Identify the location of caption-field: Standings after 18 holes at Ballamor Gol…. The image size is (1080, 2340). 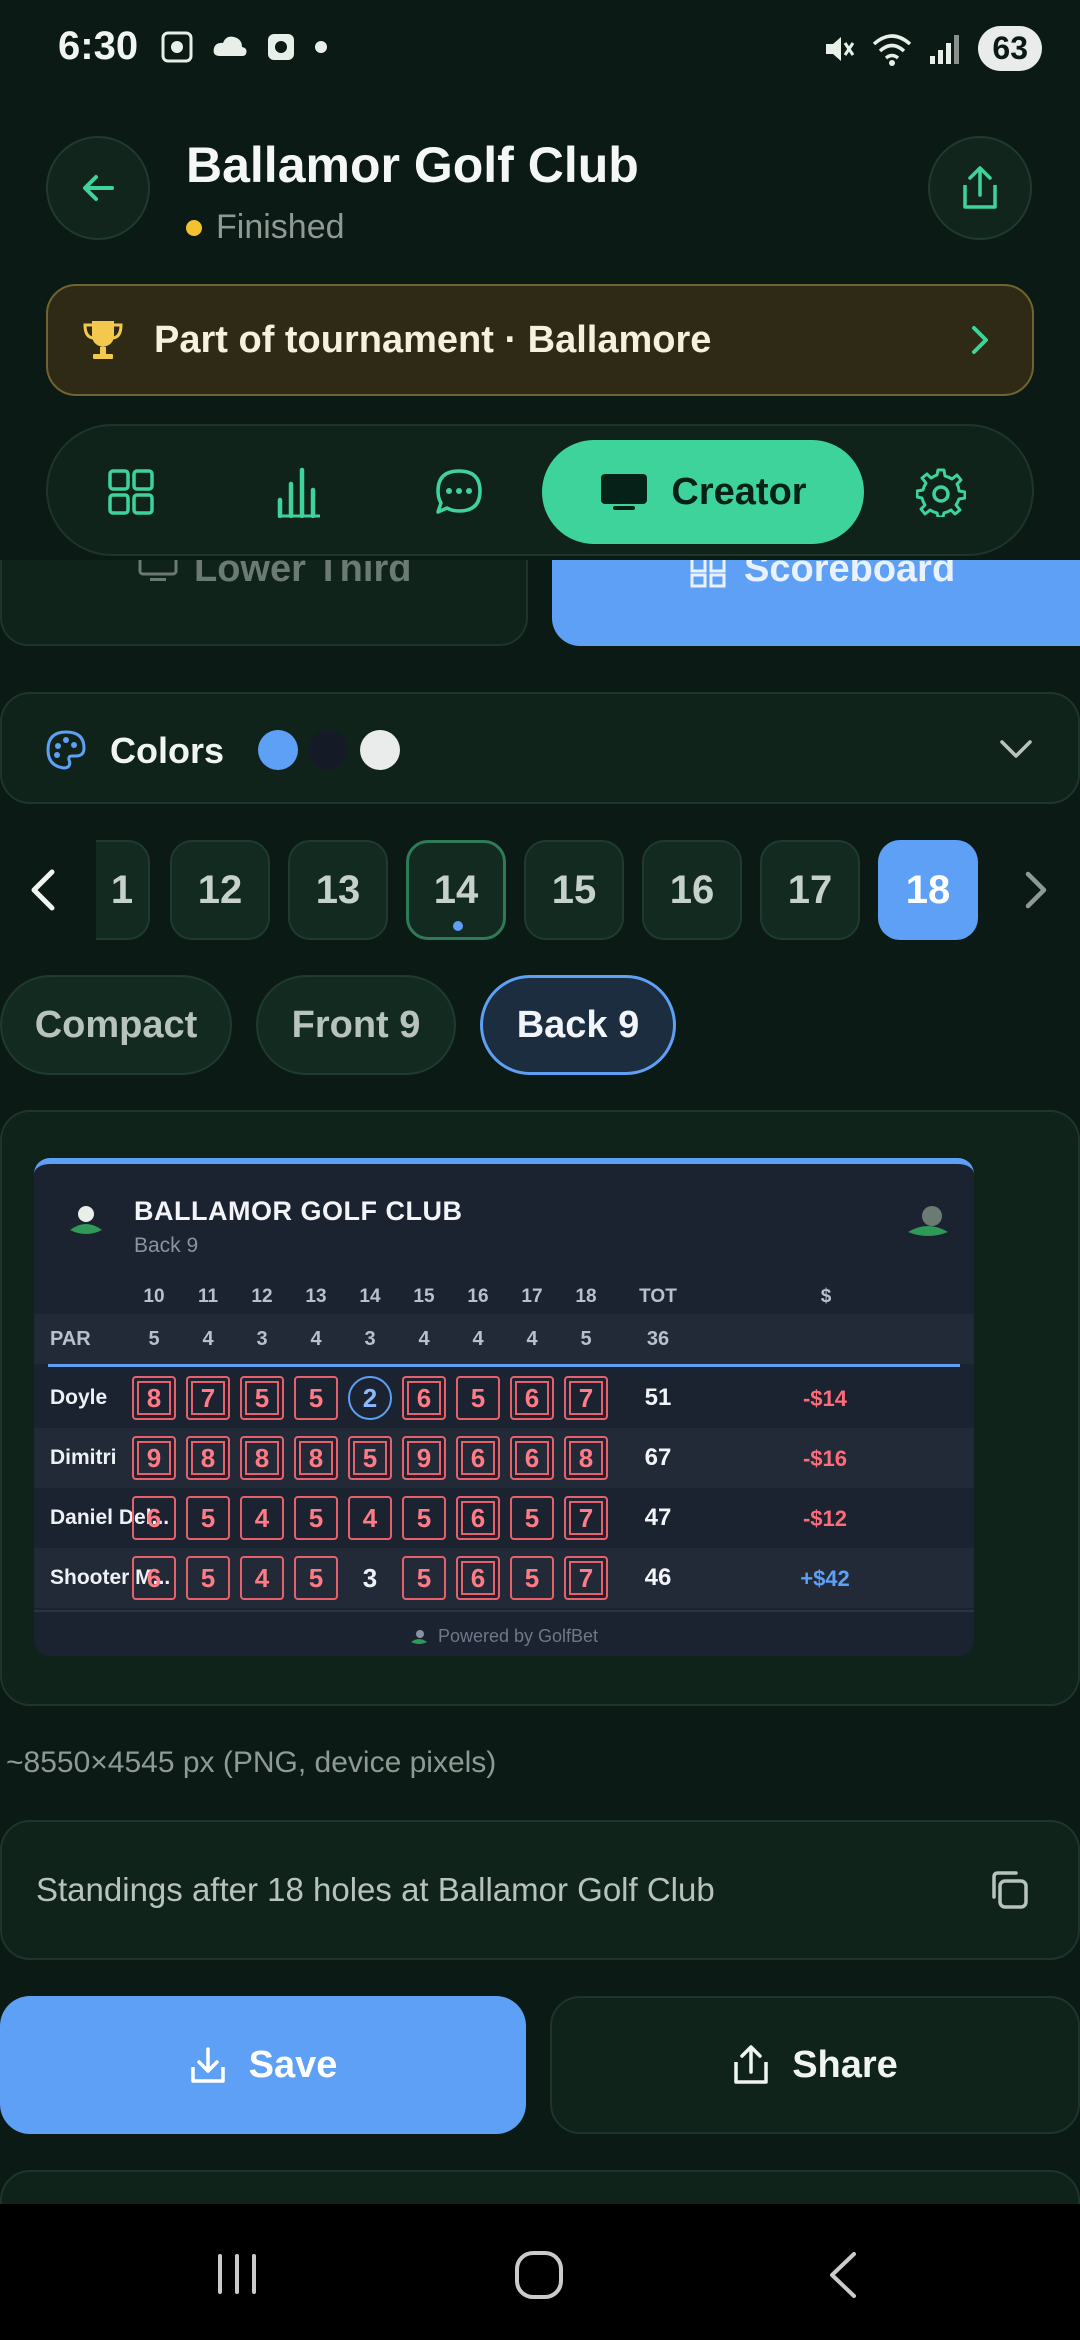
(540, 1890).